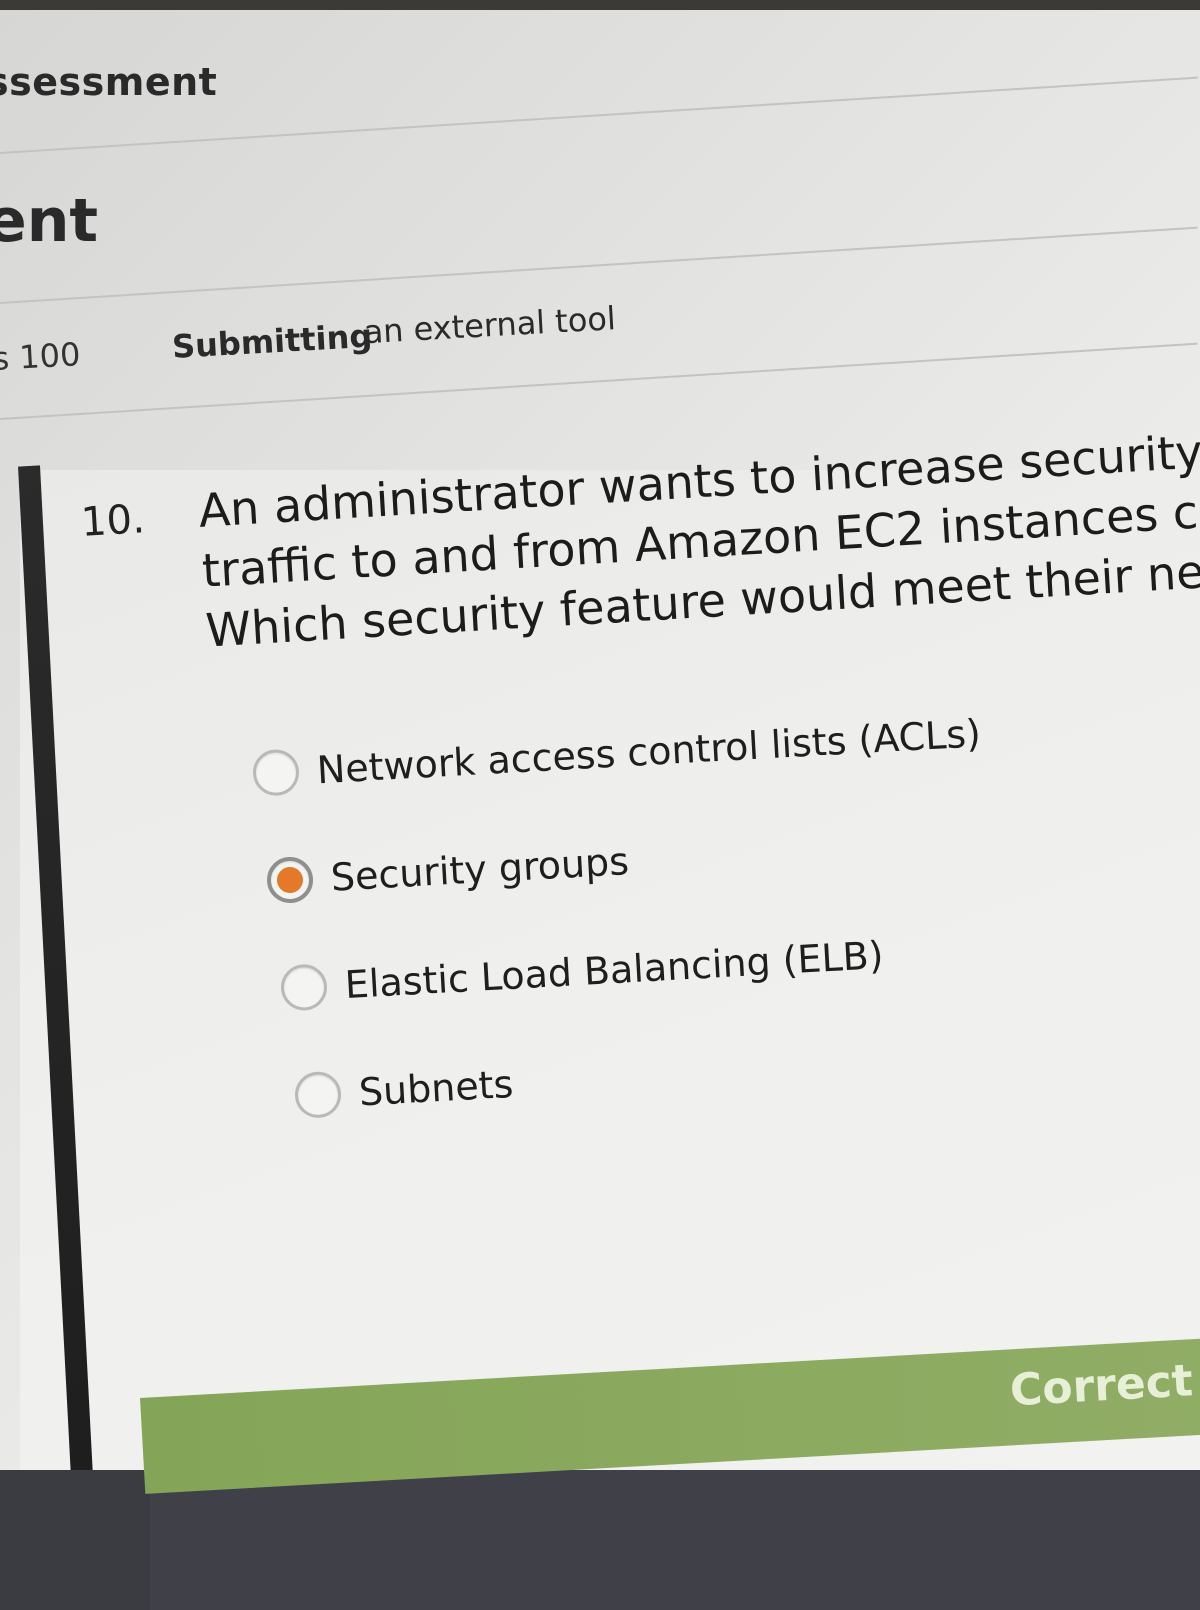 This screenshot has height=1610, width=1200. I want to click on page-title: ent, so click(49, 221).